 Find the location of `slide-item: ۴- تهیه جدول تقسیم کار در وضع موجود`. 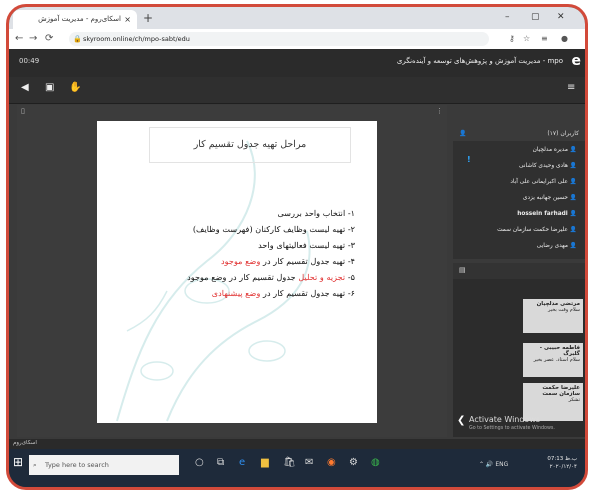

slide-item: ۴- تهیه جدول تقسیم کار در وضع موجود is located at coordinates (288, 261).